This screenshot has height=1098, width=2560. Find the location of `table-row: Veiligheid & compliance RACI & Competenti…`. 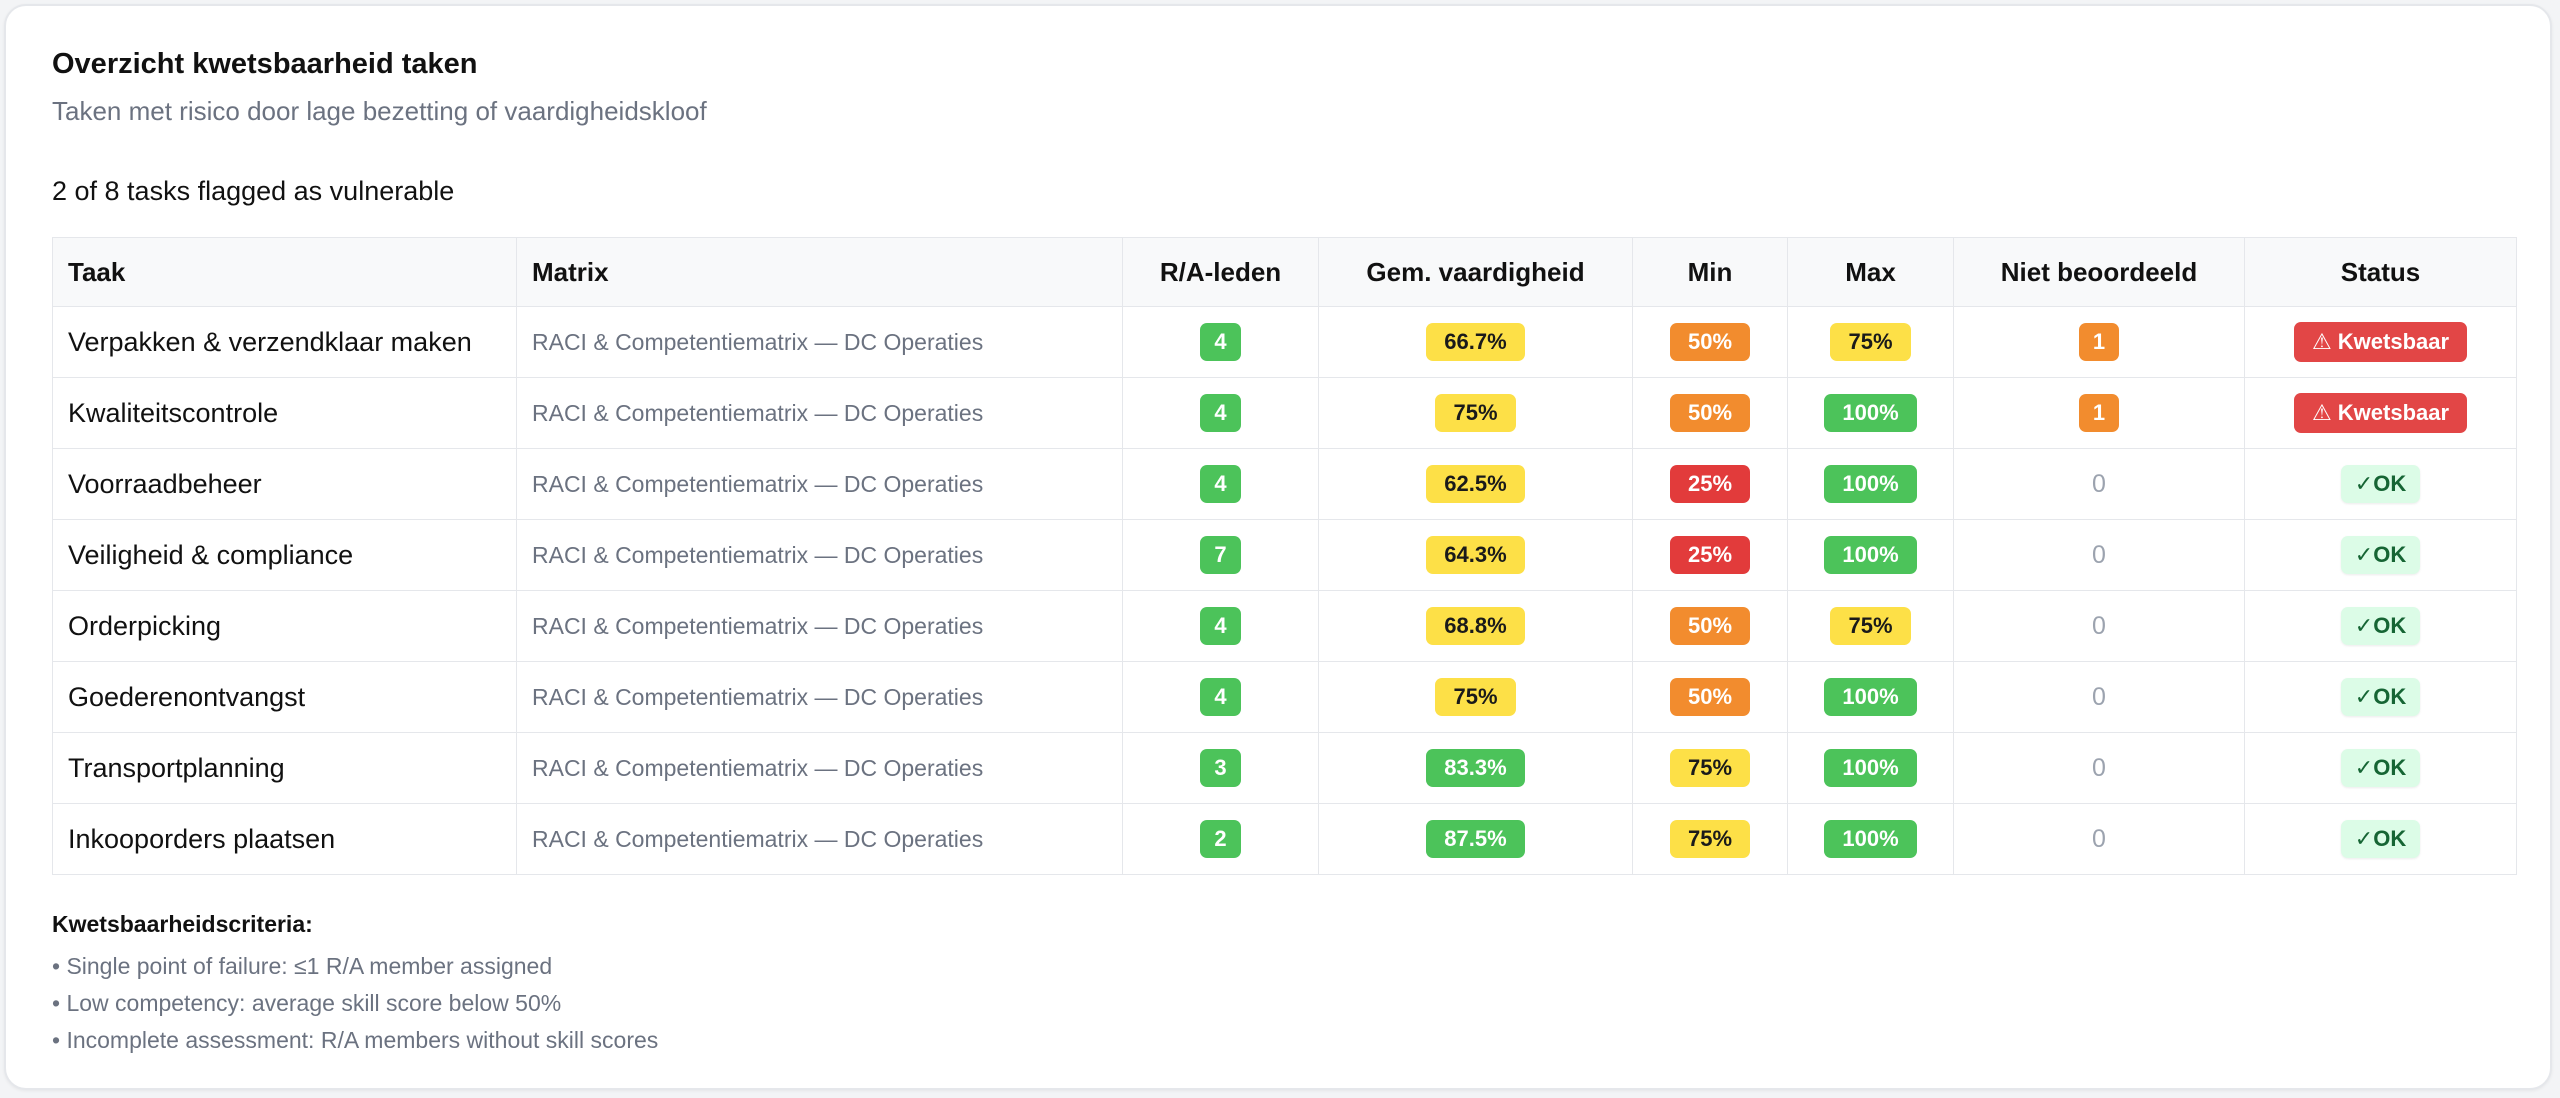

table-row: Veiligheid & compliance RACI & Competenti… is located at coordinates (1284, 555).